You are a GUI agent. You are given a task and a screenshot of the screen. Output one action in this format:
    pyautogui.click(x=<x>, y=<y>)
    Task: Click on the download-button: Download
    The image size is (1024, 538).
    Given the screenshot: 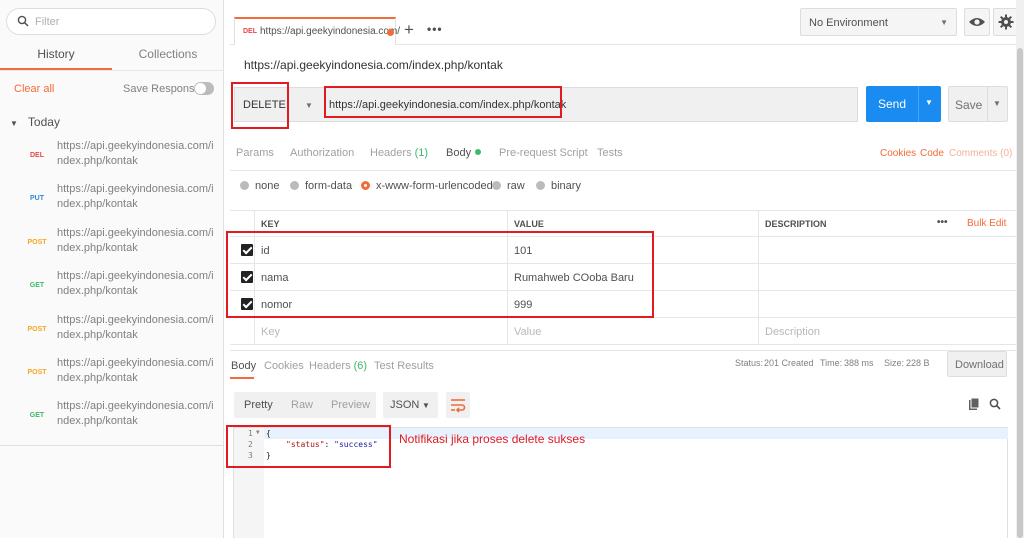 What is the action you would take?
    pyautogui.click(x=977, y=364)
    